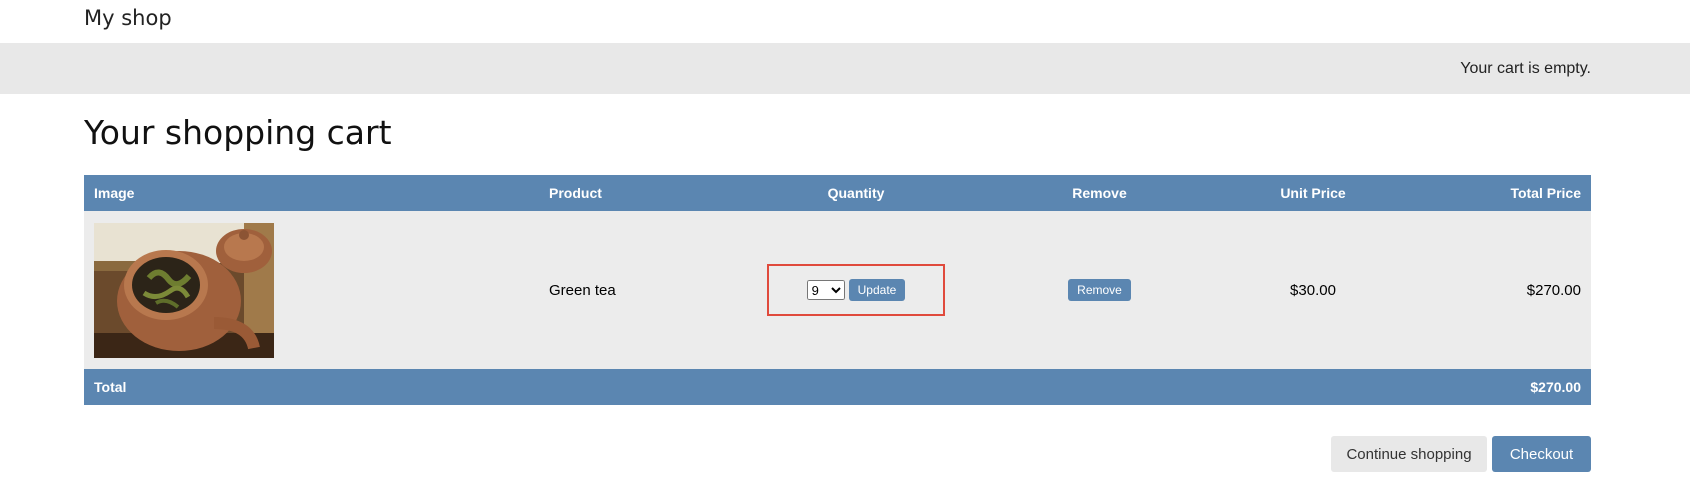 The width and height of the screenshot is (1690, 498). I want to click on product-image-cell, so click(311, 290).